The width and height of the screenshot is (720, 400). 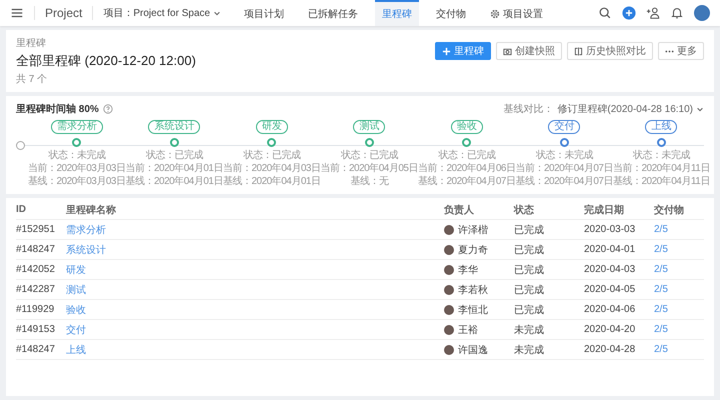 I want to click on bell-icon, so click(x=677, y=13).